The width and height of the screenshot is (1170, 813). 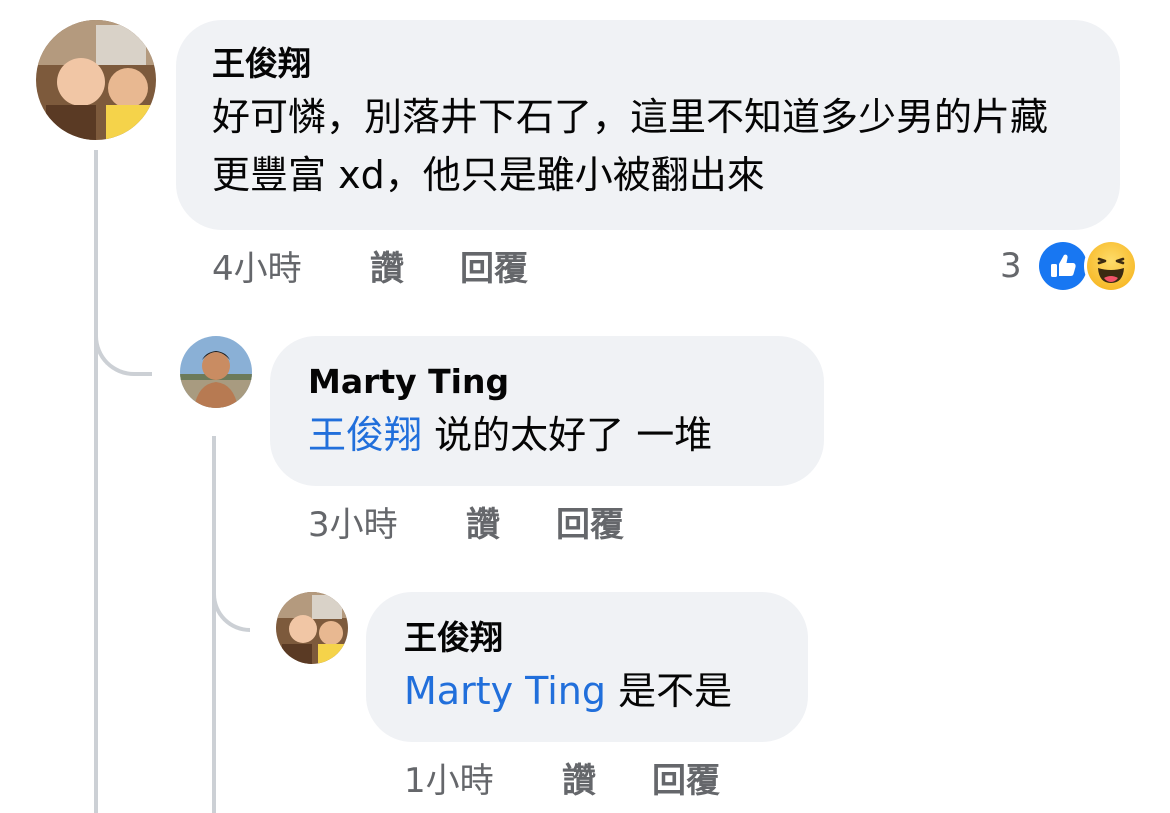 I want to click on like-icon, so click(x=1063, y=266).